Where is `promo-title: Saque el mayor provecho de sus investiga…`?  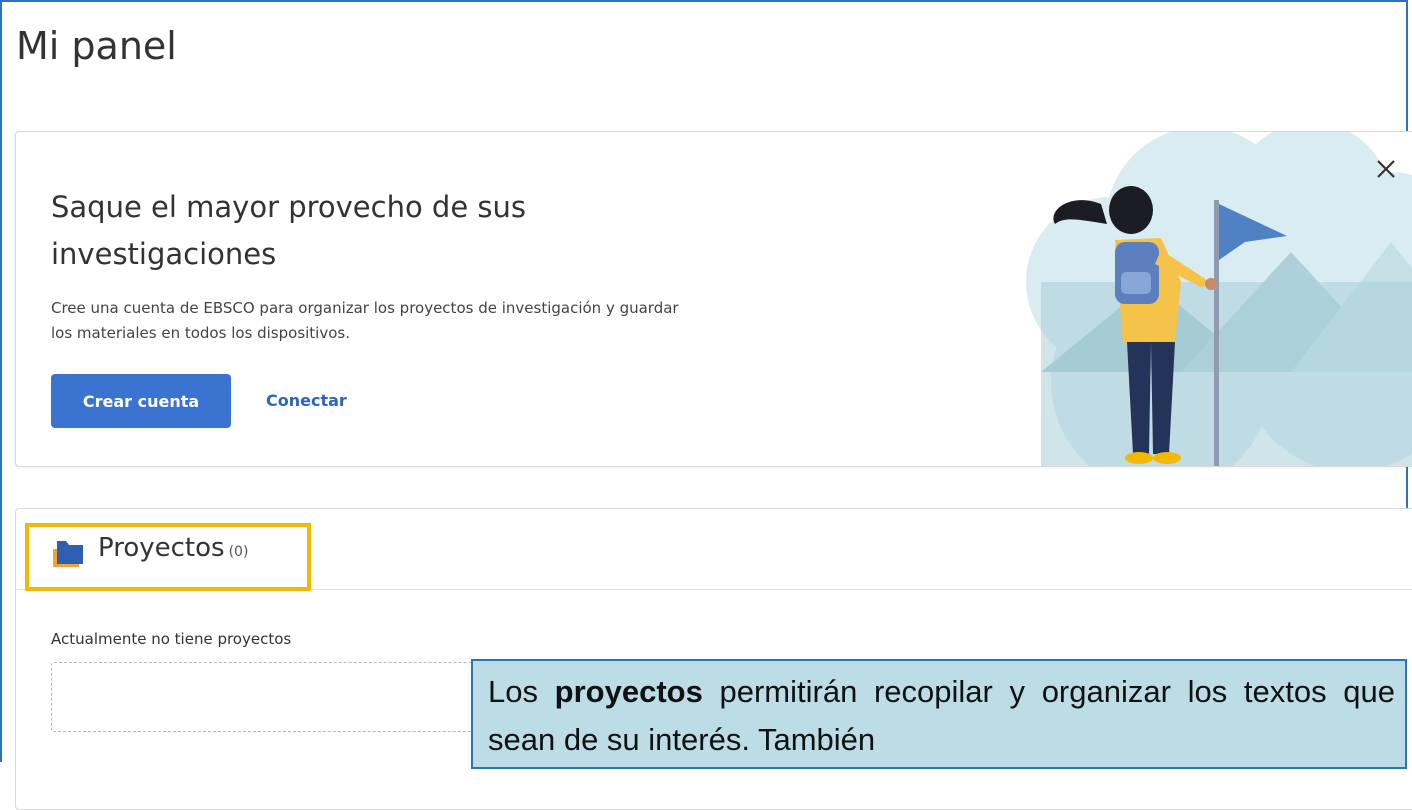 promo-title: Saque el mayor provecho de sus investiga… is located at coordinates (289, 230).